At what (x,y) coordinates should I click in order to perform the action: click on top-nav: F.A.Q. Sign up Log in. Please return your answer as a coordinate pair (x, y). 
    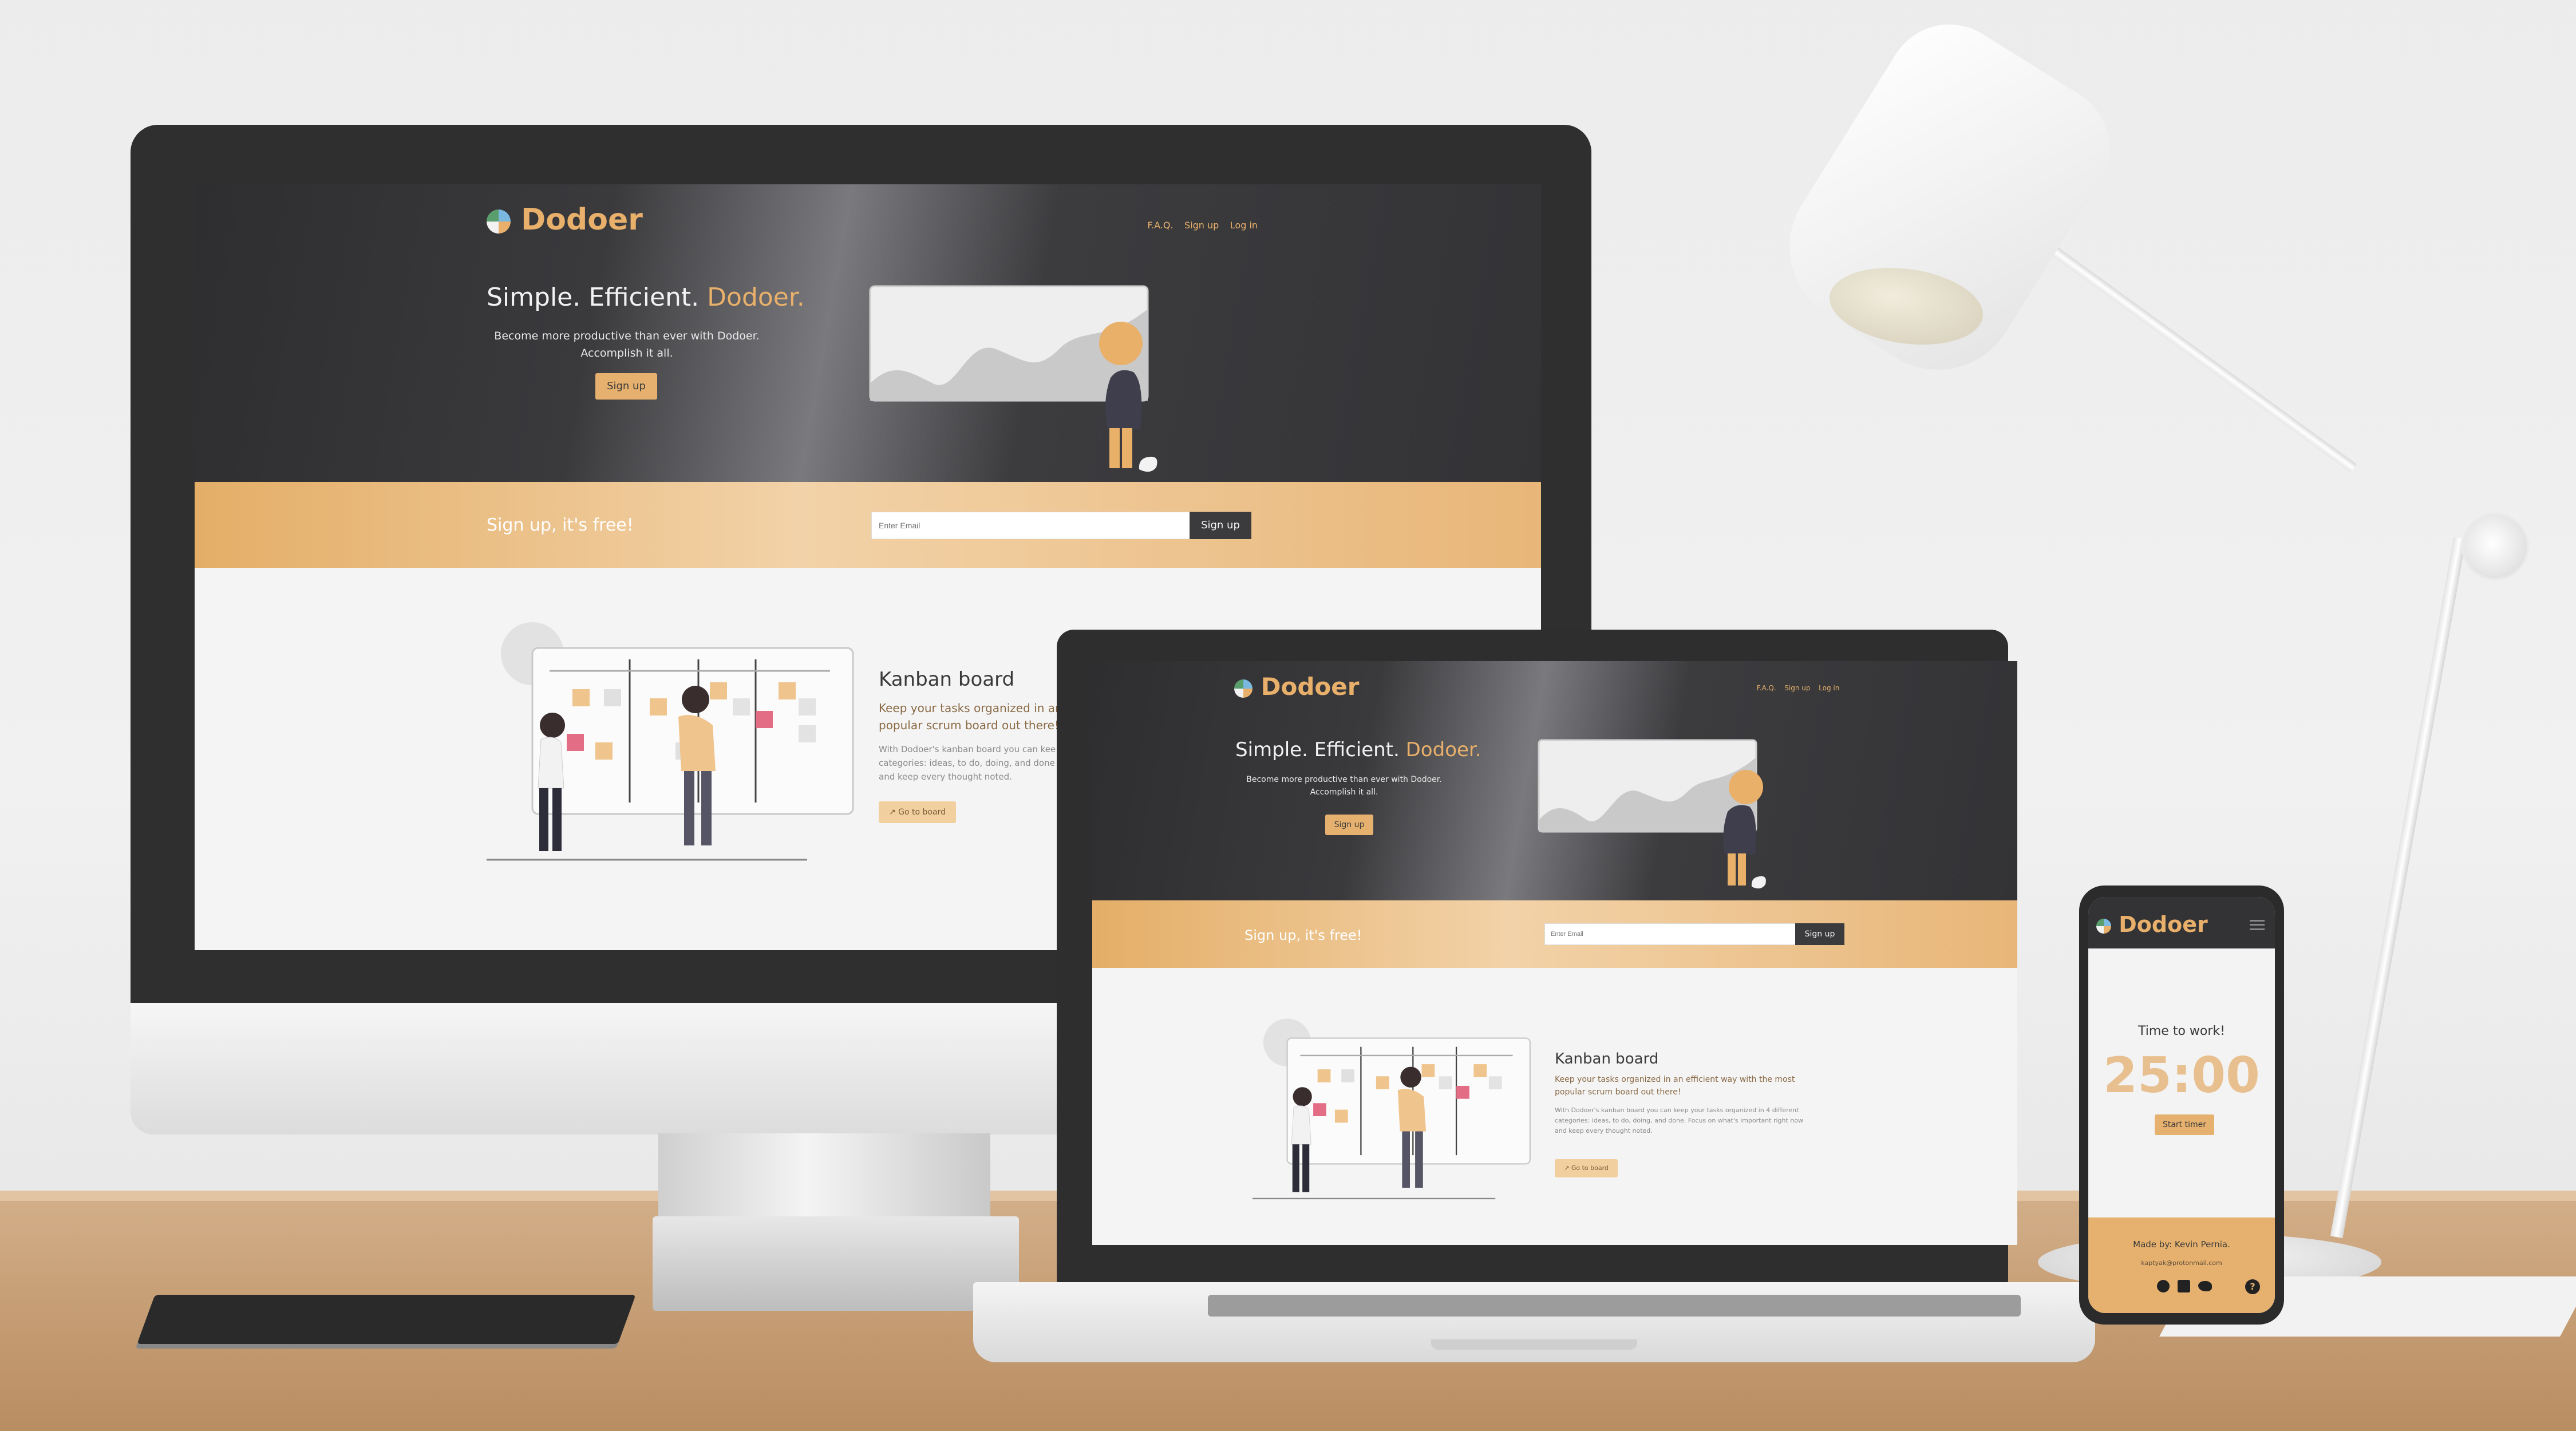
    Looking at the image, I should click on (1198, 225).